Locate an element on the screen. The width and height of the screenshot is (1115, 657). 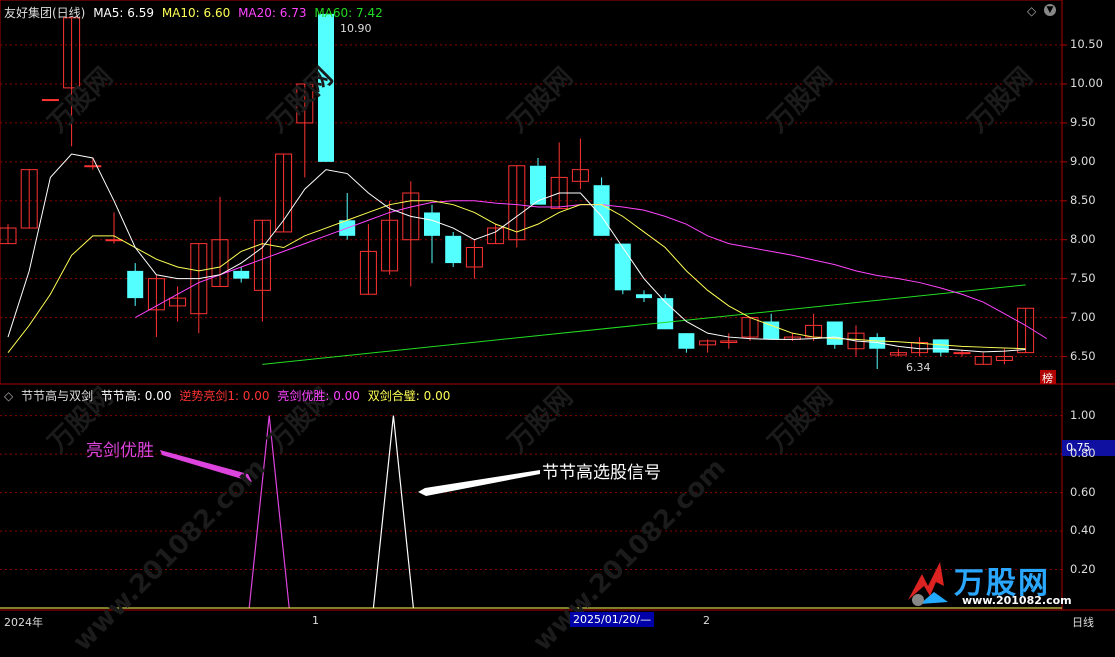
current-value-label: 0.75 is located at coordinates (1078, 447).